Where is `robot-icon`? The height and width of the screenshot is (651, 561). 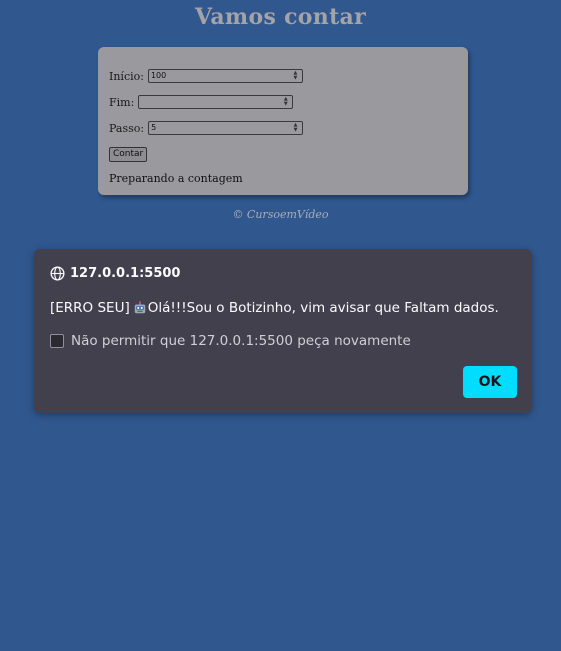
robot-icon is located at coordinates (139, 307).